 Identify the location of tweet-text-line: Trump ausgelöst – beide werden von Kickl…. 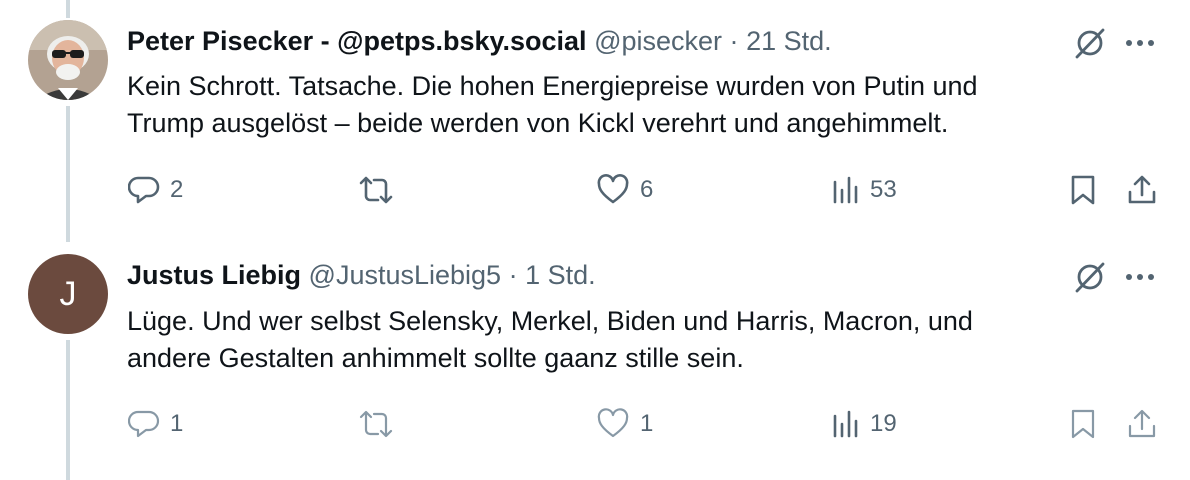
(538, 123).